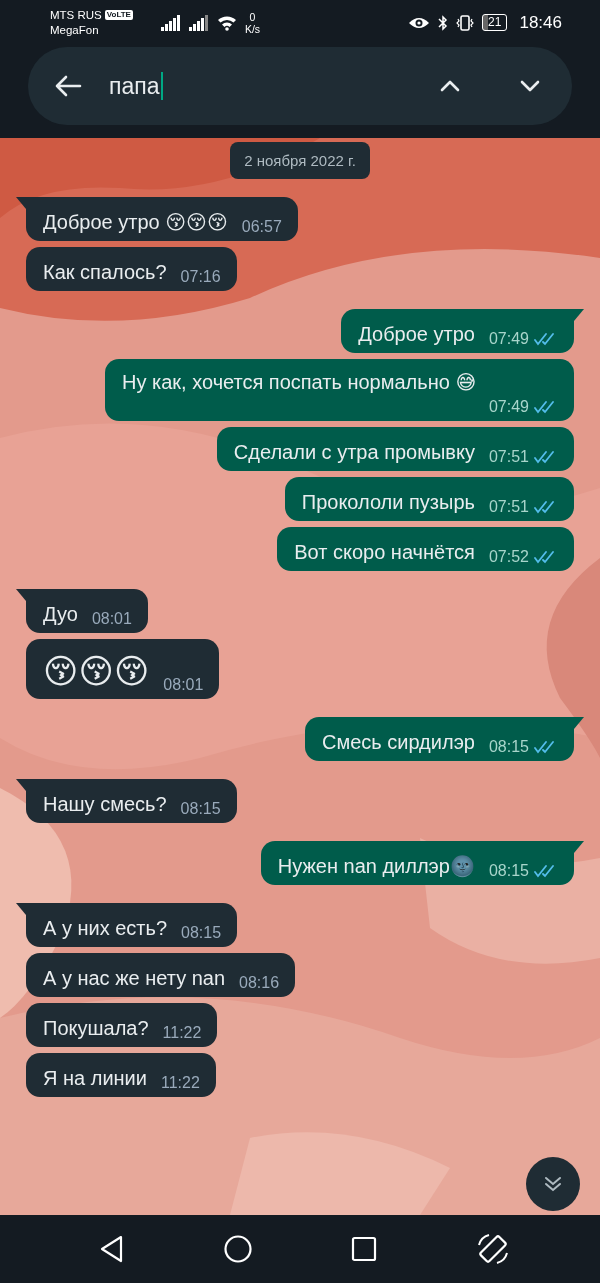  What do you see at coordinates (105, 928) in the screenshot?
I see `message-text: А у них есть?` at bounding box center [105, 928].